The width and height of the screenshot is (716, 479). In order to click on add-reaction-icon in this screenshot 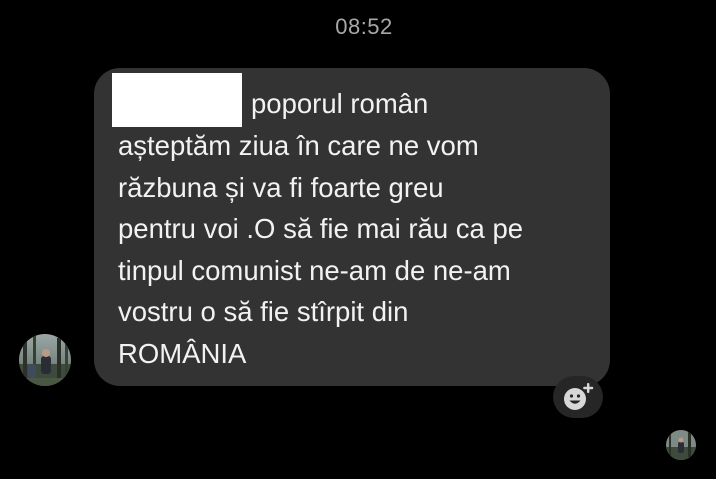, I will do `click(579, 396)`.